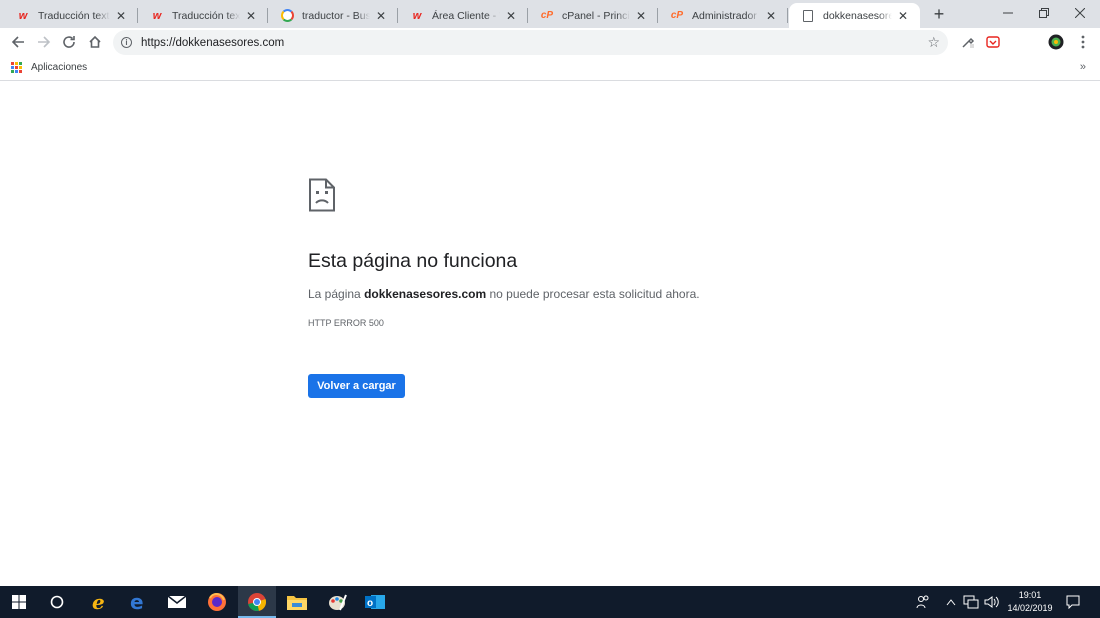  I want to click on cortana-icon, so click(57, 602).